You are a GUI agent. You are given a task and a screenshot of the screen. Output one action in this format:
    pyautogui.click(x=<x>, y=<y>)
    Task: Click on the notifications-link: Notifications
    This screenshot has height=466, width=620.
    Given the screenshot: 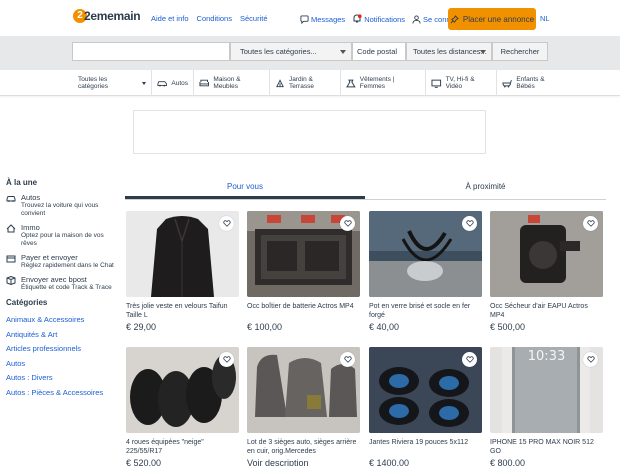 What is the action you would take?
    pyautogui.click(x=378, y=19)
    